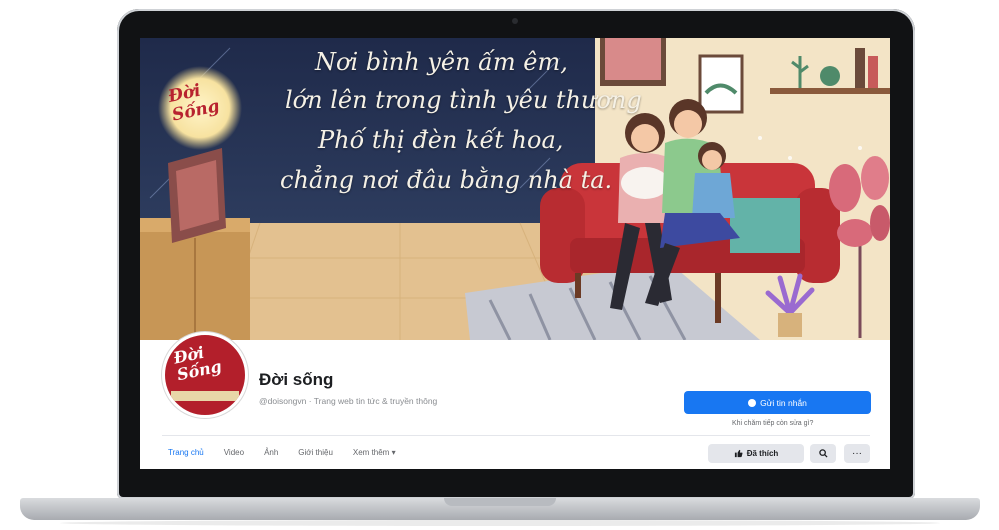 This screenshot has height=530, width=999. Describe the element at coordinates (500, 502) in the screenshot. I see `laptop-notch` at that location.